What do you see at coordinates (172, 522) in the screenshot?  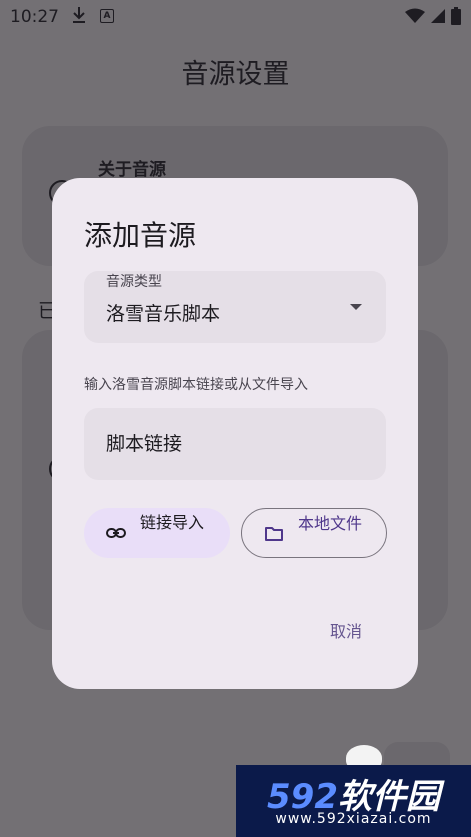 I see `link-import-label: 链接导入` at bounding box center [172, 522].